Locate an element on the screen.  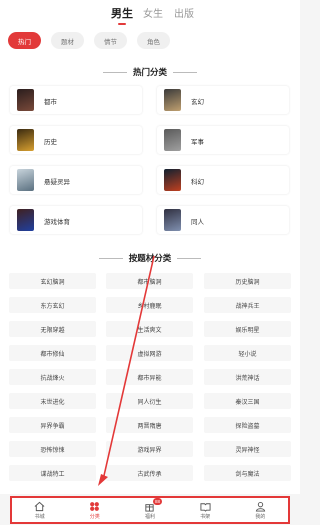
category-card-fanfic: 同人 is located at coordinates (223, 220).